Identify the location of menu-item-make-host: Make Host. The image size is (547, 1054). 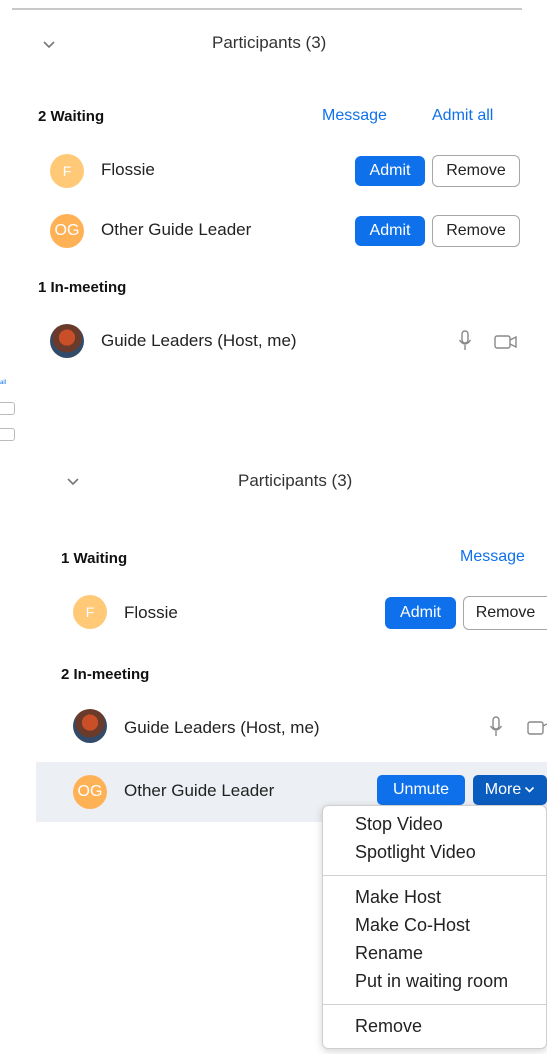
(398, 897).